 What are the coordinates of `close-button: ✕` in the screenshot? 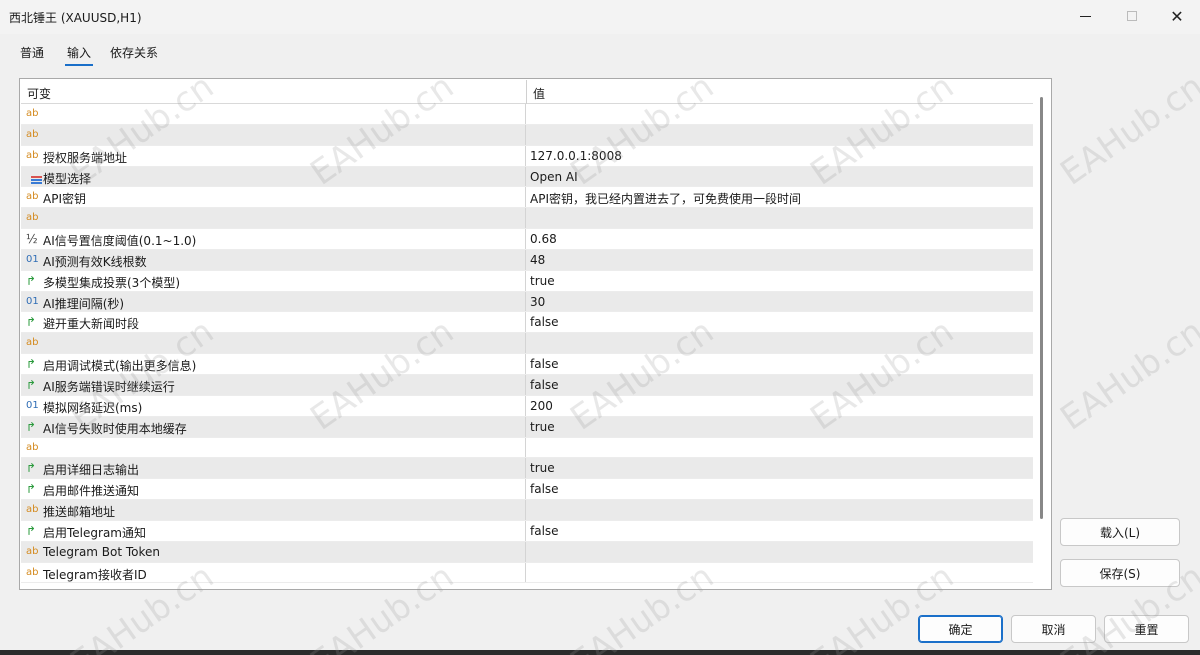 It's located at (1177, 16).